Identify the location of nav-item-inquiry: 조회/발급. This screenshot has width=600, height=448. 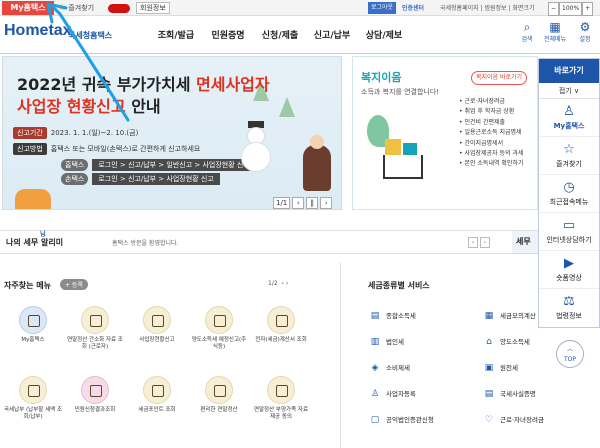
(176, 34).